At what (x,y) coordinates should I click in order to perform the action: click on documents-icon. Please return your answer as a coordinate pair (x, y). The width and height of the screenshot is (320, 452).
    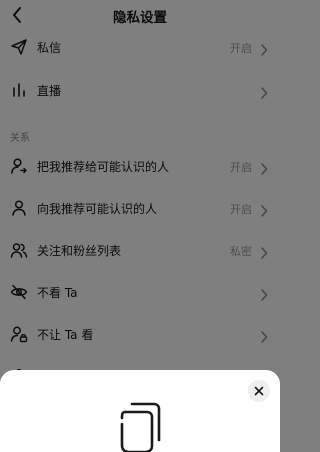
    Looking at the image, I should click on (140, 426).